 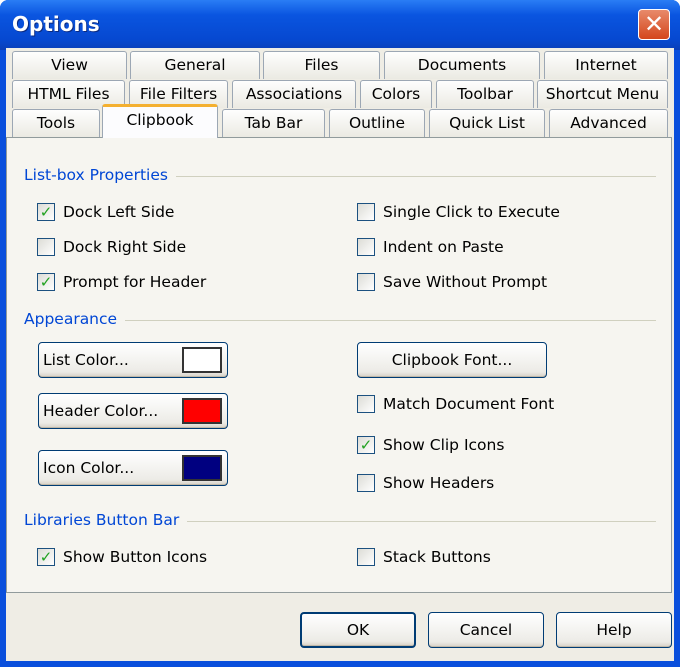 I want to click on checkbox-match-document-font: Match Document Font, so click(x=455, y=404).